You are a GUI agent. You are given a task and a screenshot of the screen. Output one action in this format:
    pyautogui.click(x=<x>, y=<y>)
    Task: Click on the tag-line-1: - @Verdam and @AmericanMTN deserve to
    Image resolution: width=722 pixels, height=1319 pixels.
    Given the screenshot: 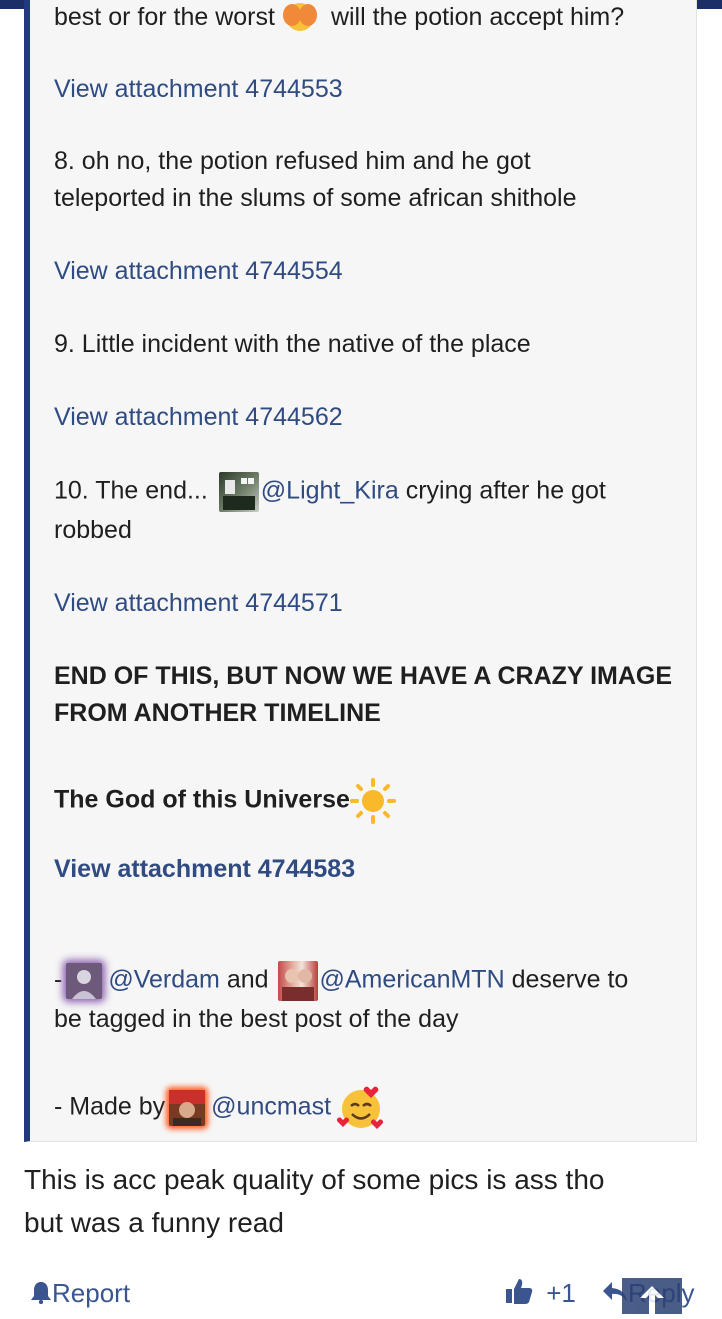 What is the action you would take?
    pyautogui.click(x=341, y=981)
    